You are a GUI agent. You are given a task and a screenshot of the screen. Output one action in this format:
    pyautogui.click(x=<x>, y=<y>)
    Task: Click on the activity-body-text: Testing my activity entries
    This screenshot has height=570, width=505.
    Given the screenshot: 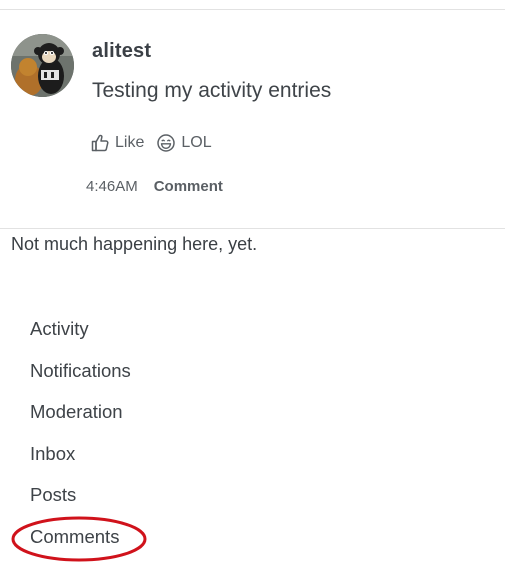 What is the action you would take?
    pyautogui.click(x=212, y=90)
    